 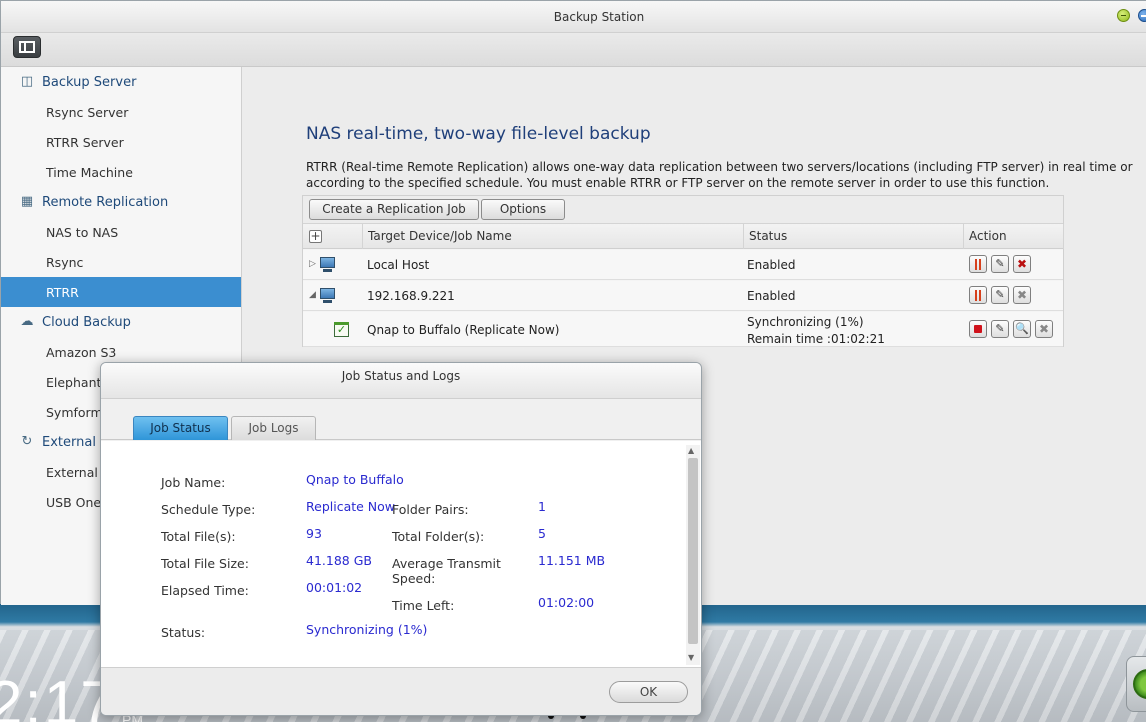 What do you see at coordinates (573, 50) in the screenshot?
I see `window-toolbar` at bounding box center [573, 50].